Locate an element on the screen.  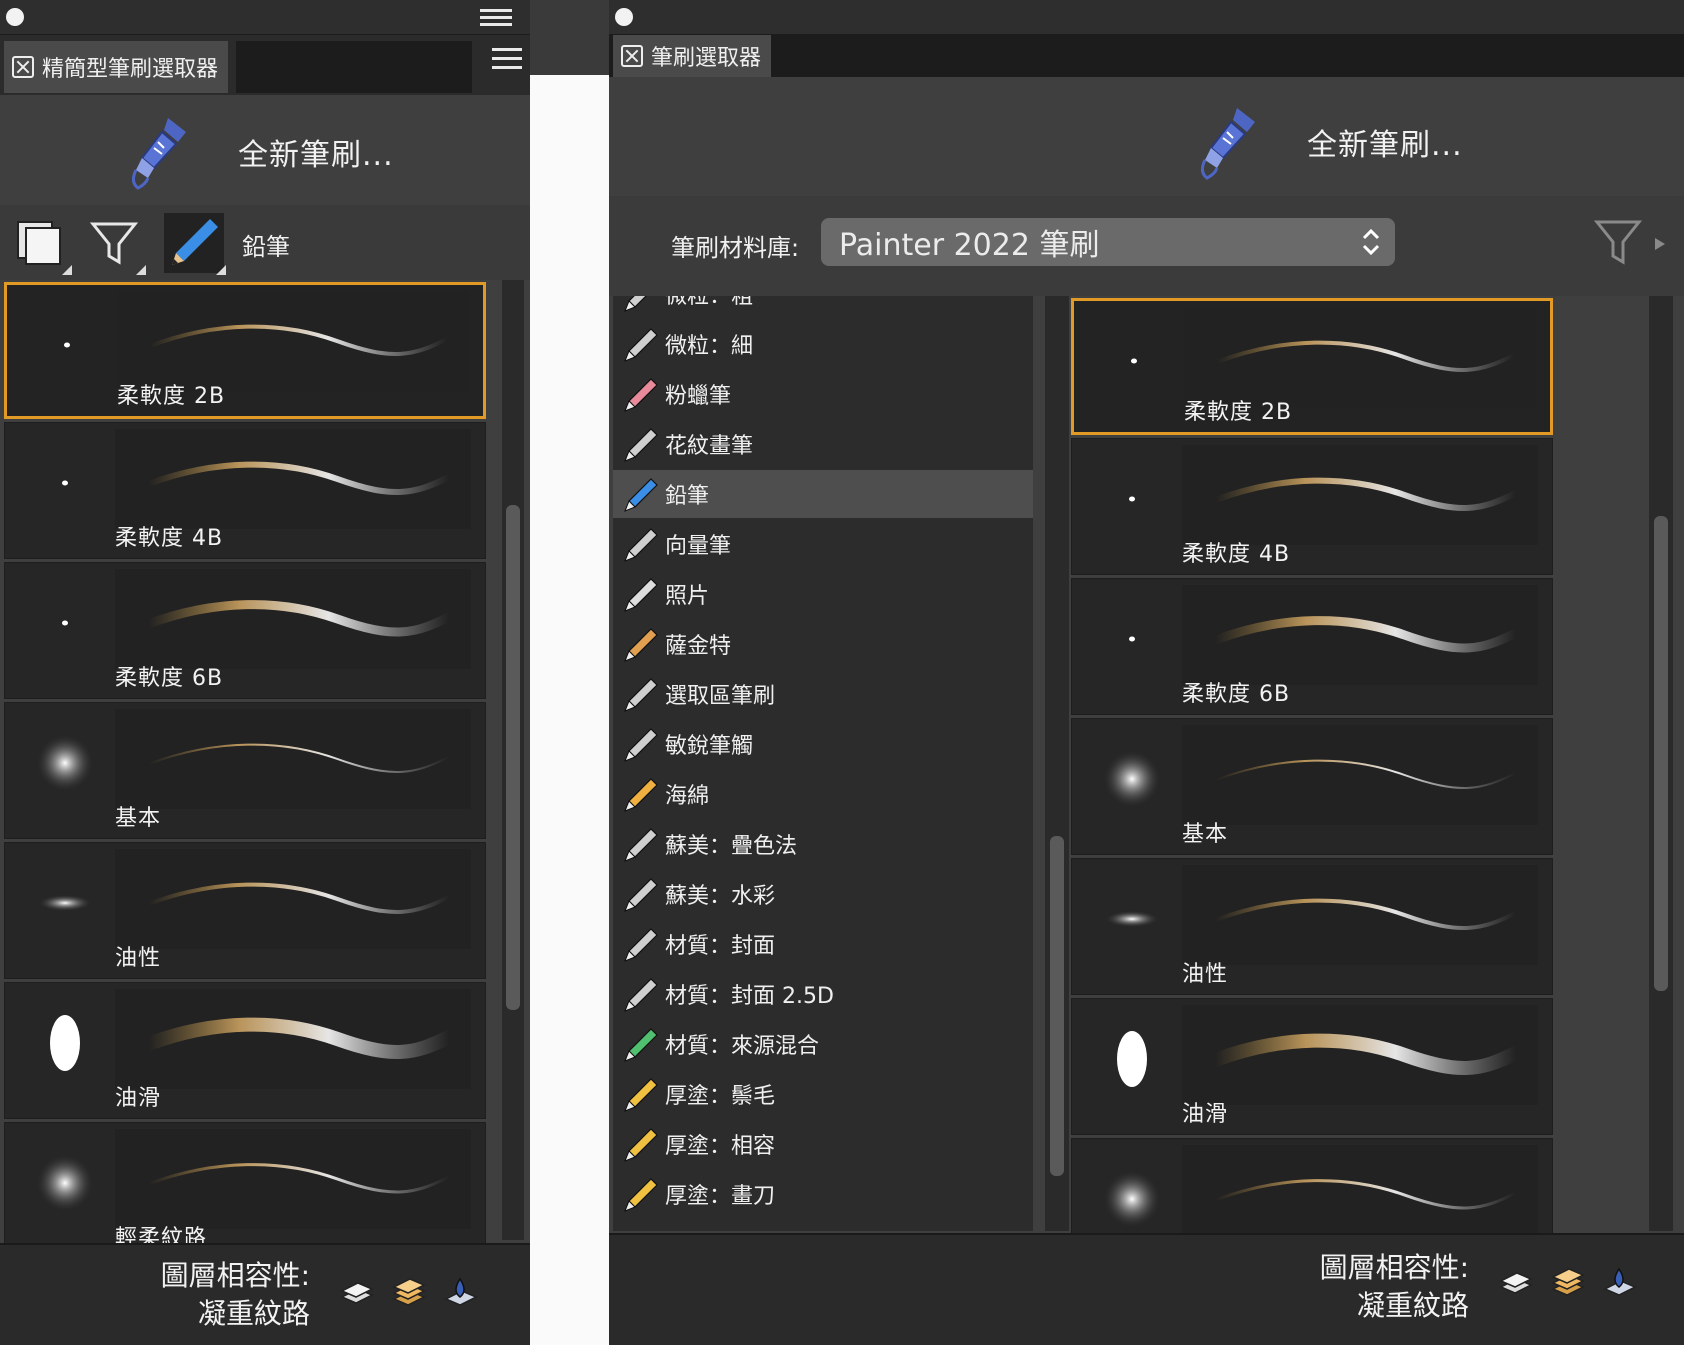
category-item: 厚塗：鬃毛 is located at coordinates (823, 1094).